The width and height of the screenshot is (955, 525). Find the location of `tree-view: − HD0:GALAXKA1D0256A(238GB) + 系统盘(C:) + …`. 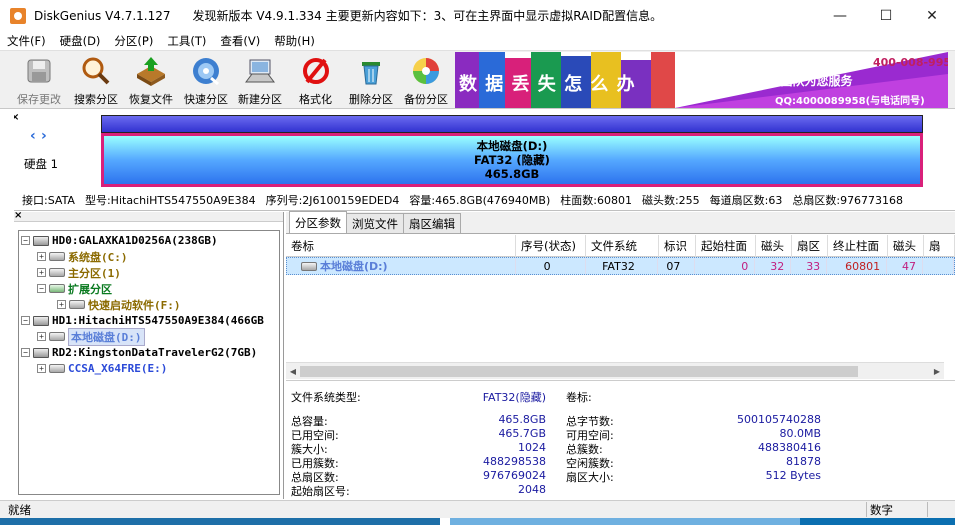

tree-view: − HD0:GALAXKA1D0256A(238GB) + 系统盘(C:) + … is located at coordinates (149, 362).